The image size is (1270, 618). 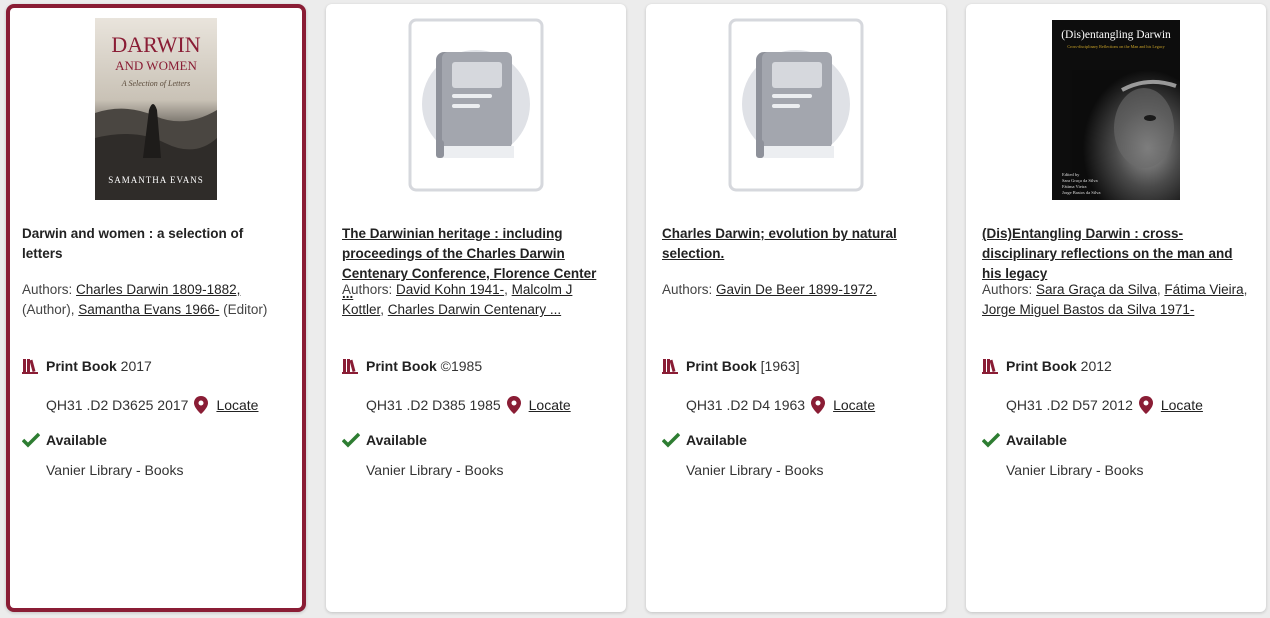 I want to click on author-link: Gavin De Beer 1899-1972., so click(x=796, y=289).